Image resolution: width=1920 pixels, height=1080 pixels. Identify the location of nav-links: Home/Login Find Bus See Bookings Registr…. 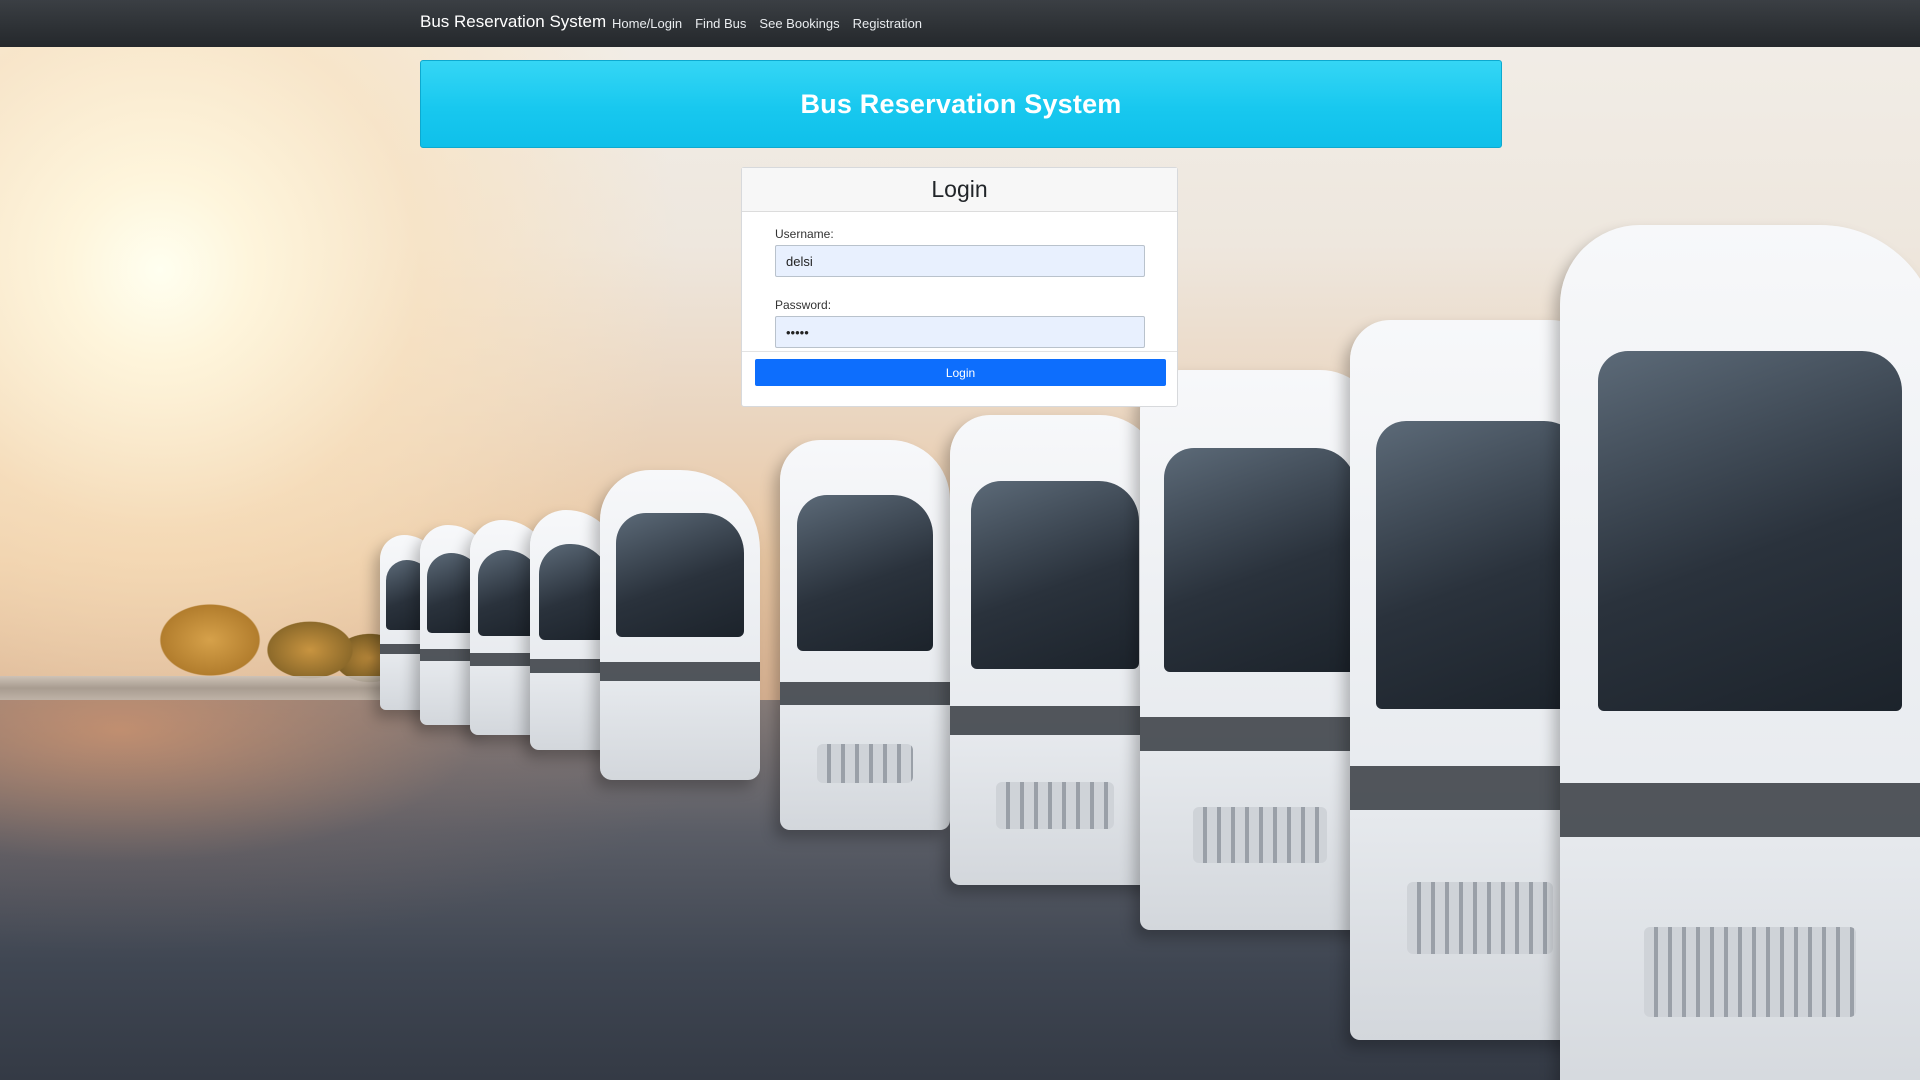
(773, 23).